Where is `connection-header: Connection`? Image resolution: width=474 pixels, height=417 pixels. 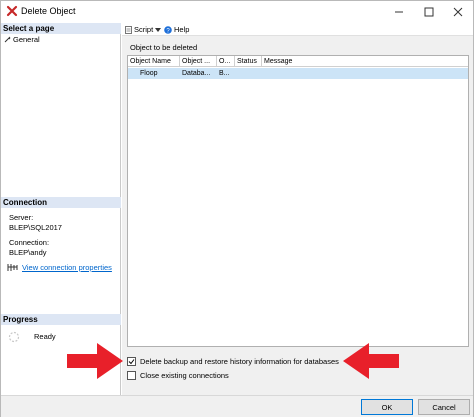
connection-header: Connection is located at coordinates (61, 202).